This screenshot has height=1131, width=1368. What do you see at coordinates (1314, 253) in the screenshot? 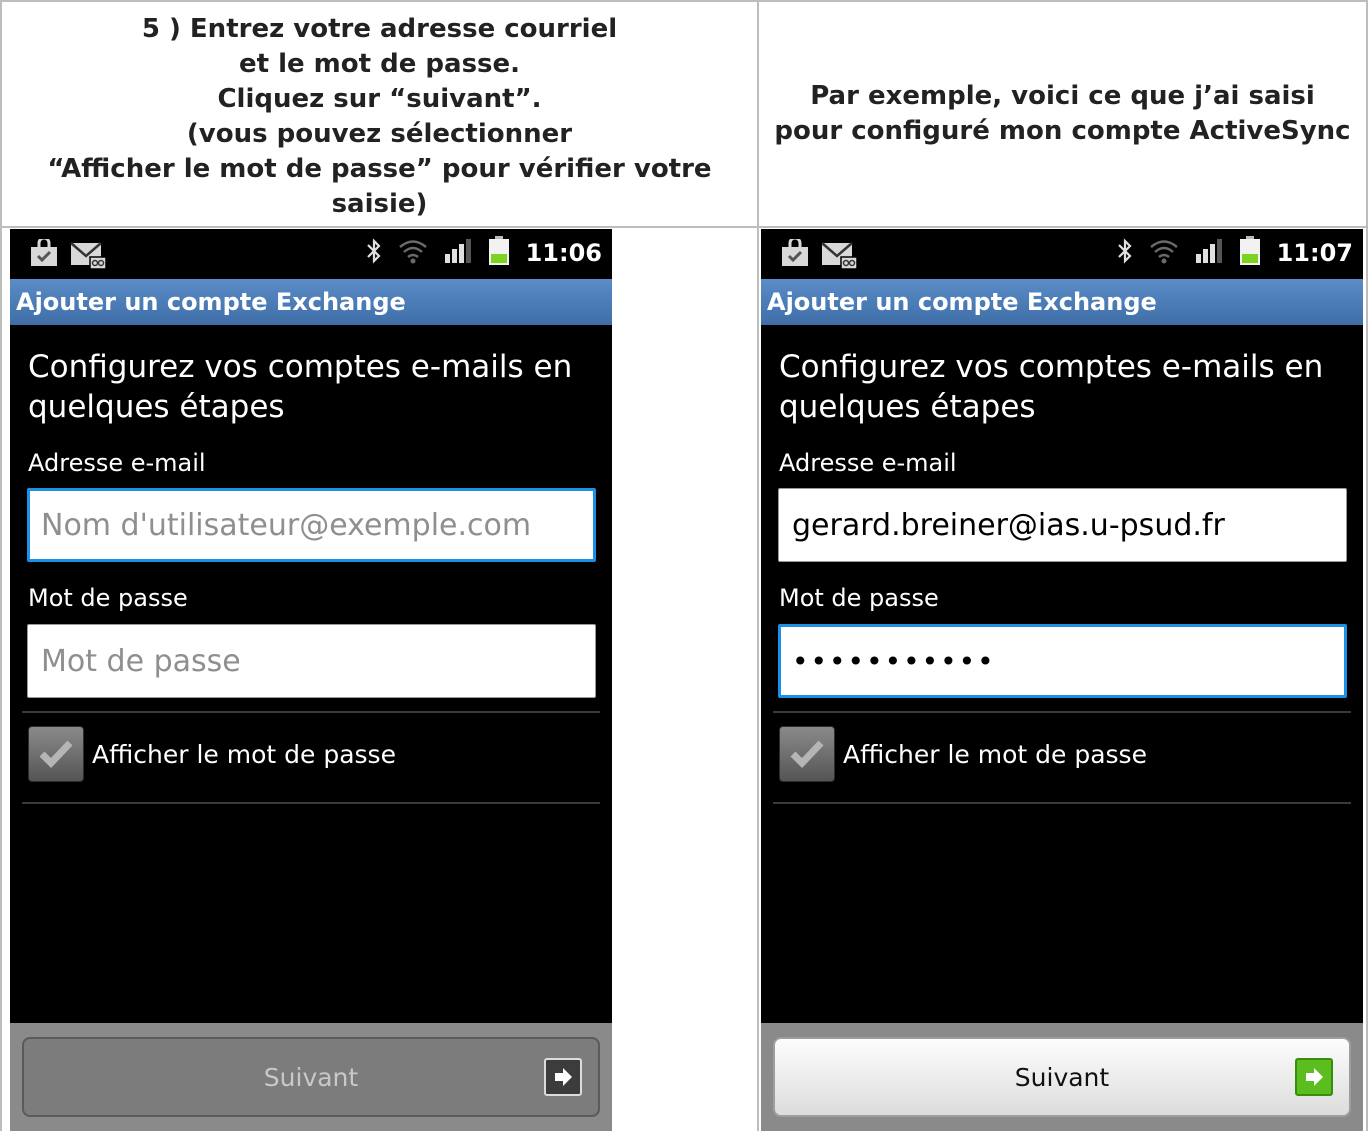
I see `status-clock: 11:07` at bounding box center [1314, 253].